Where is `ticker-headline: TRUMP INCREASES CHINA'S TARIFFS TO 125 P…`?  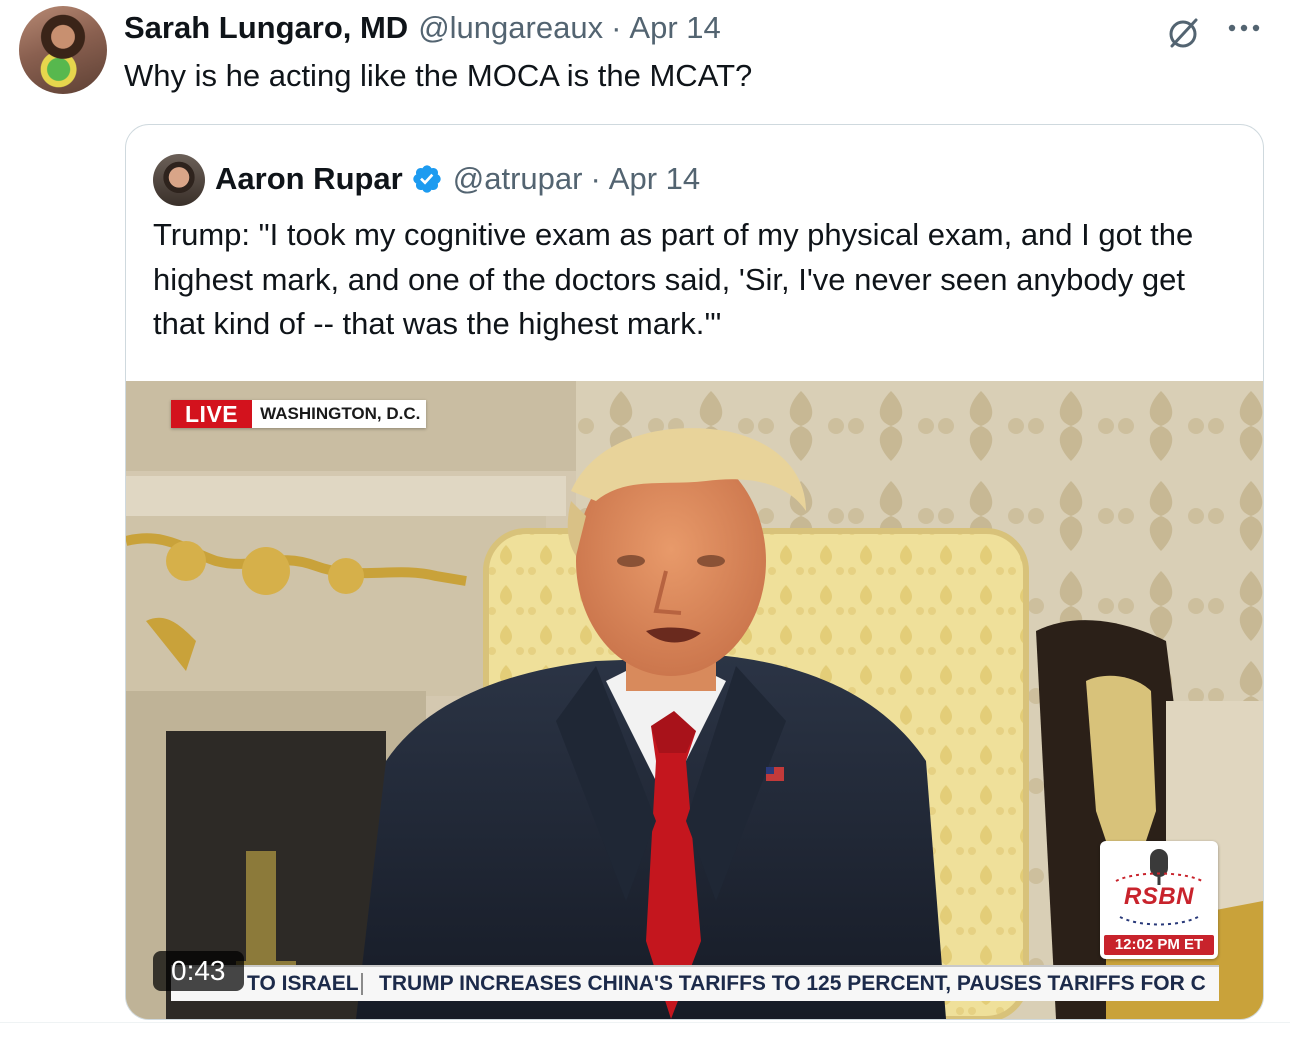
ticker-headline: TRUMP INCREASES CHINA'S TARIFFS TO 125 P… is located at coordinates (792, 983).